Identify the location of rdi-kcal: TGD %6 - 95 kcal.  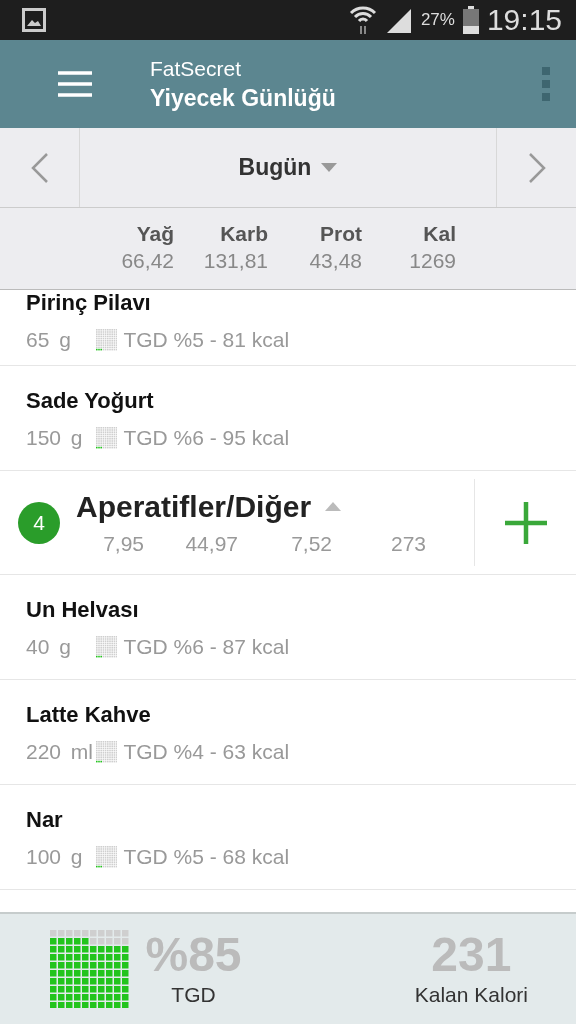
(206, 438).